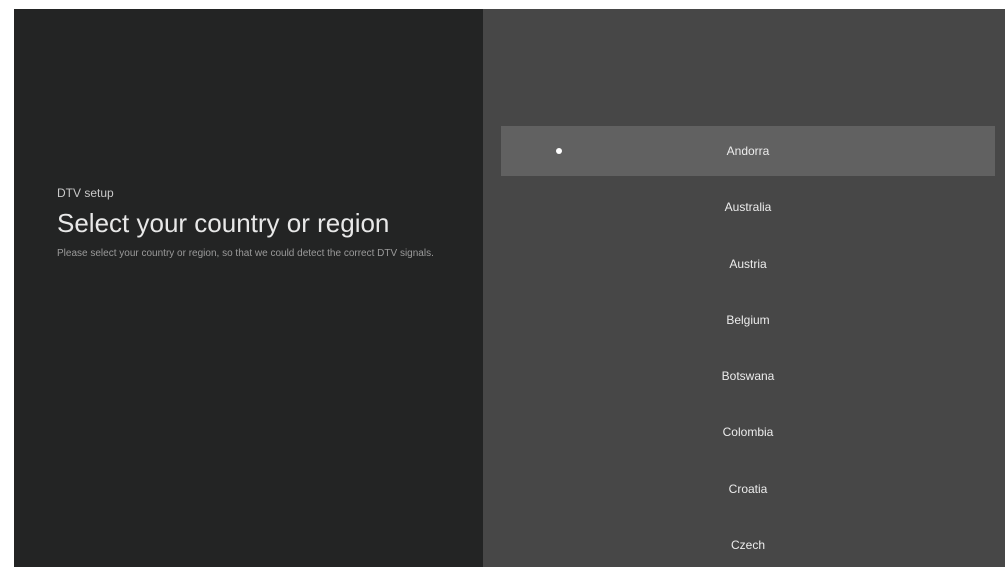 This screenshot has width=1005, height=567. I want to click on section-label: DTV setup, so click(85, 193).